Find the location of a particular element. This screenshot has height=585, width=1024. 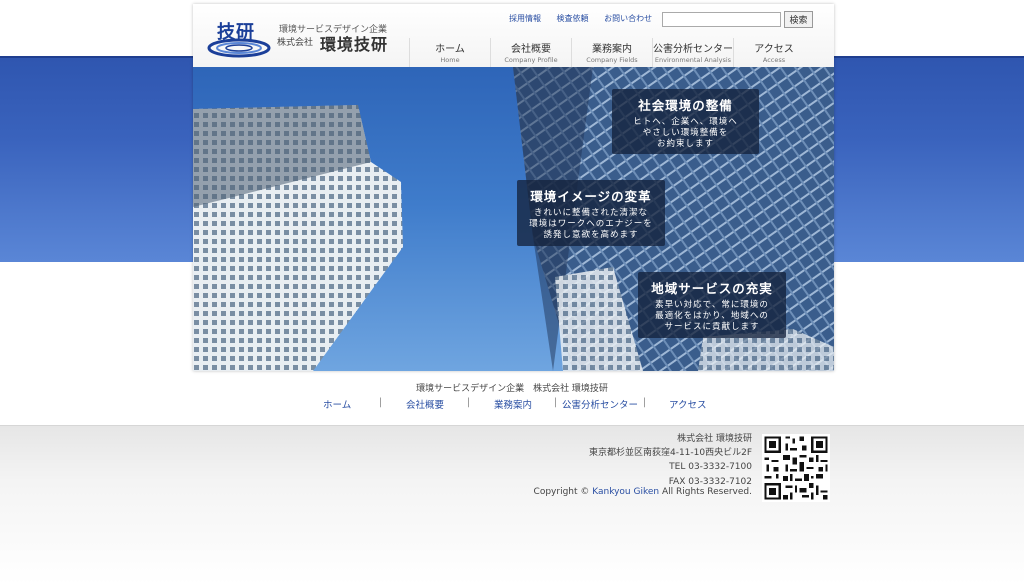

caption-text: 素早い対応で、常に環境の 最適化をはかり、地域への サービスに貢献します is located at coordinates (712, 316).